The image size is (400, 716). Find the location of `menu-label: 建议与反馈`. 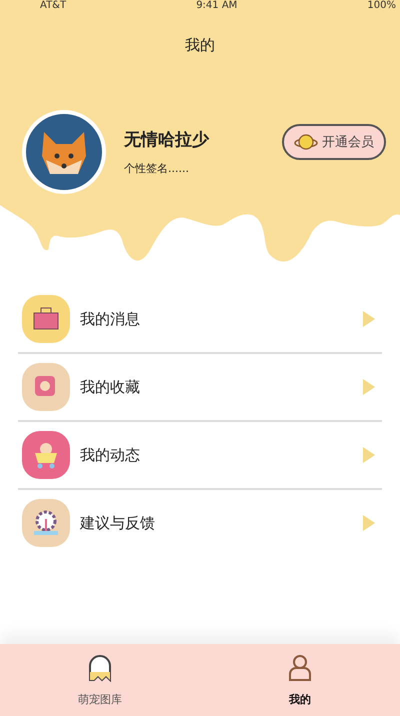

menu-label: 建议与反馈 is located at coordinates (118, 523).